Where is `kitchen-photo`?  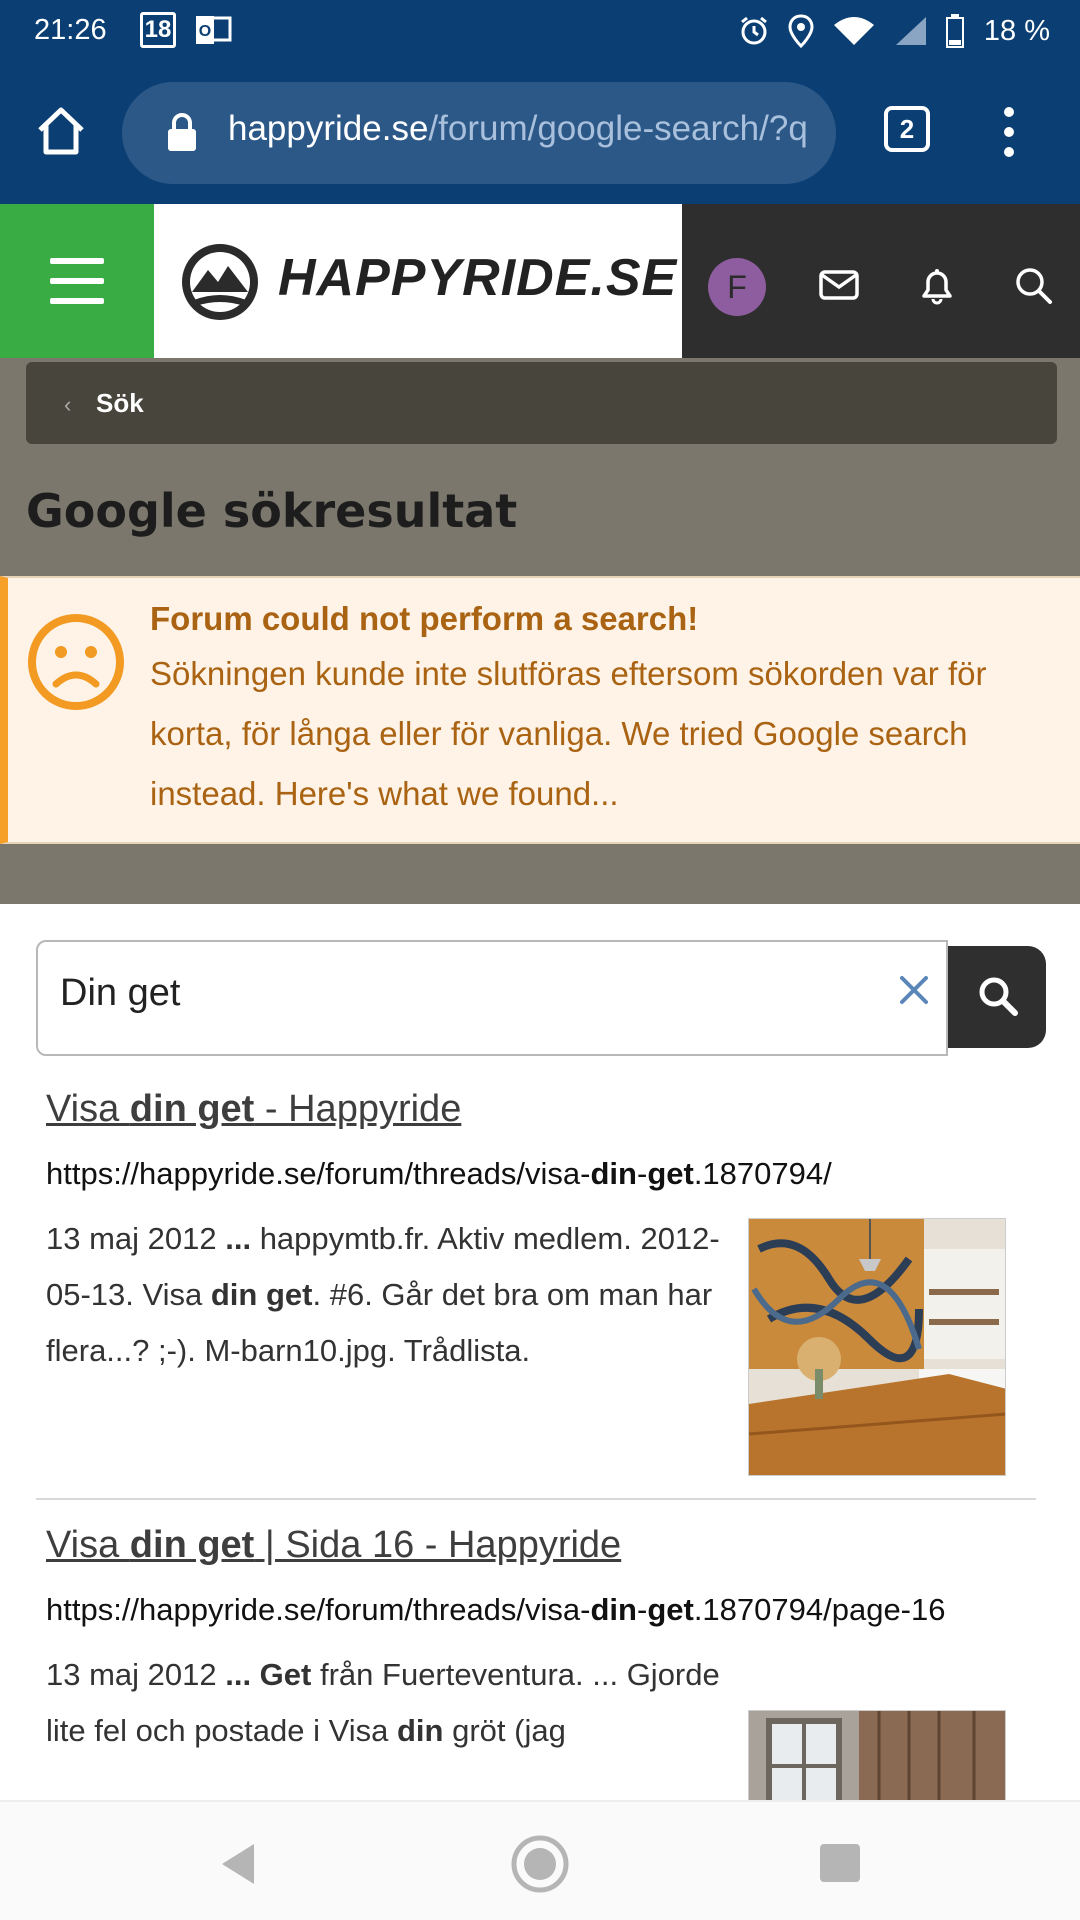
kitchen-photo is located at coordinates (877, 1347).